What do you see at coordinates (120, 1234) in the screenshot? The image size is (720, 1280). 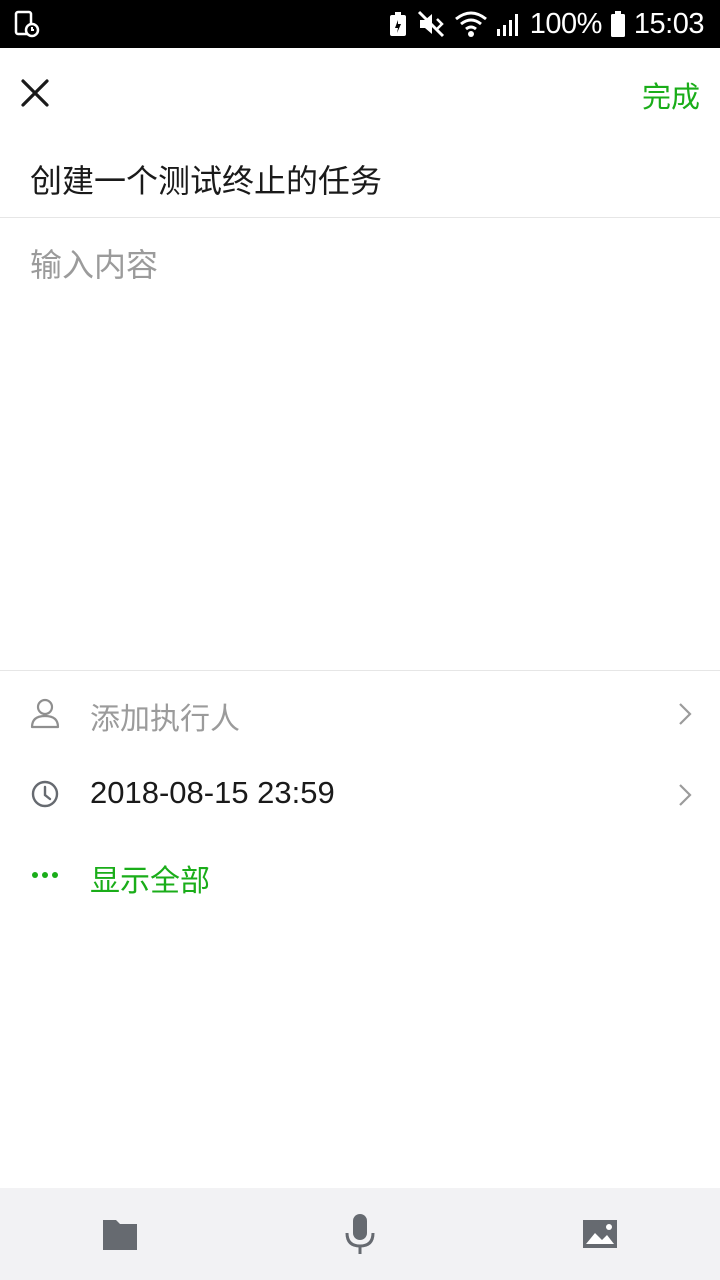 I see `folder-icon` at bounding box center [120, 1234].